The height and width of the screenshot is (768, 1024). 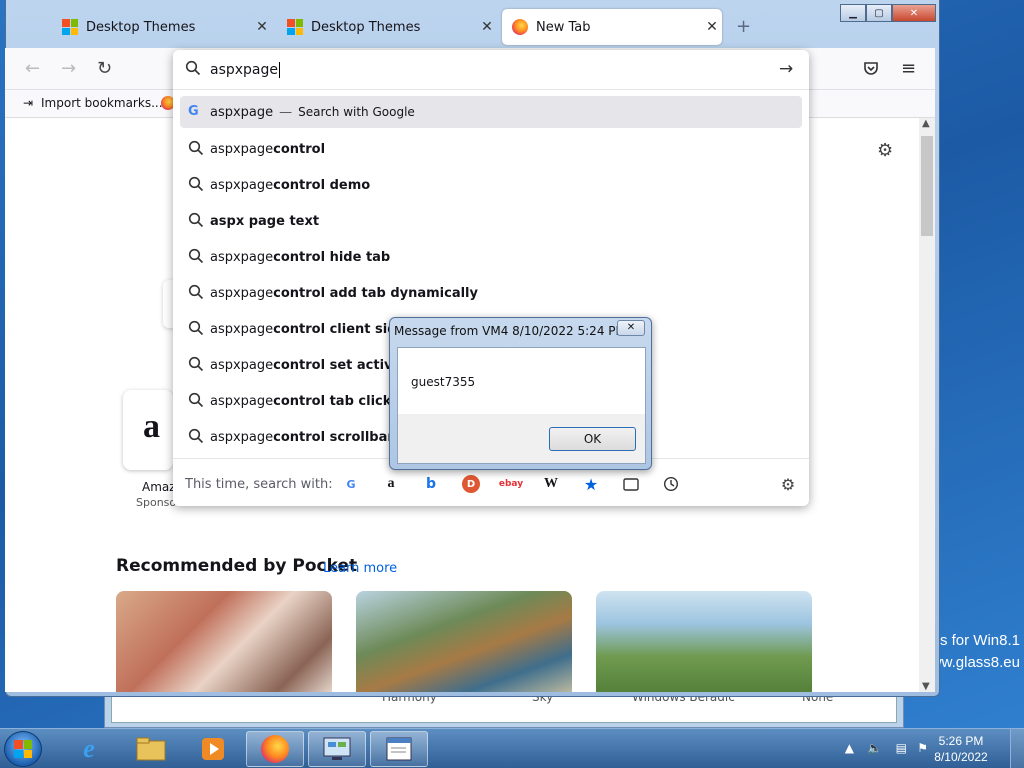 What do you see at coordinates (788, 484) in the screenshot?
I see `search-settings-gear-icon: ⚙` at bounding box center [788, 484].